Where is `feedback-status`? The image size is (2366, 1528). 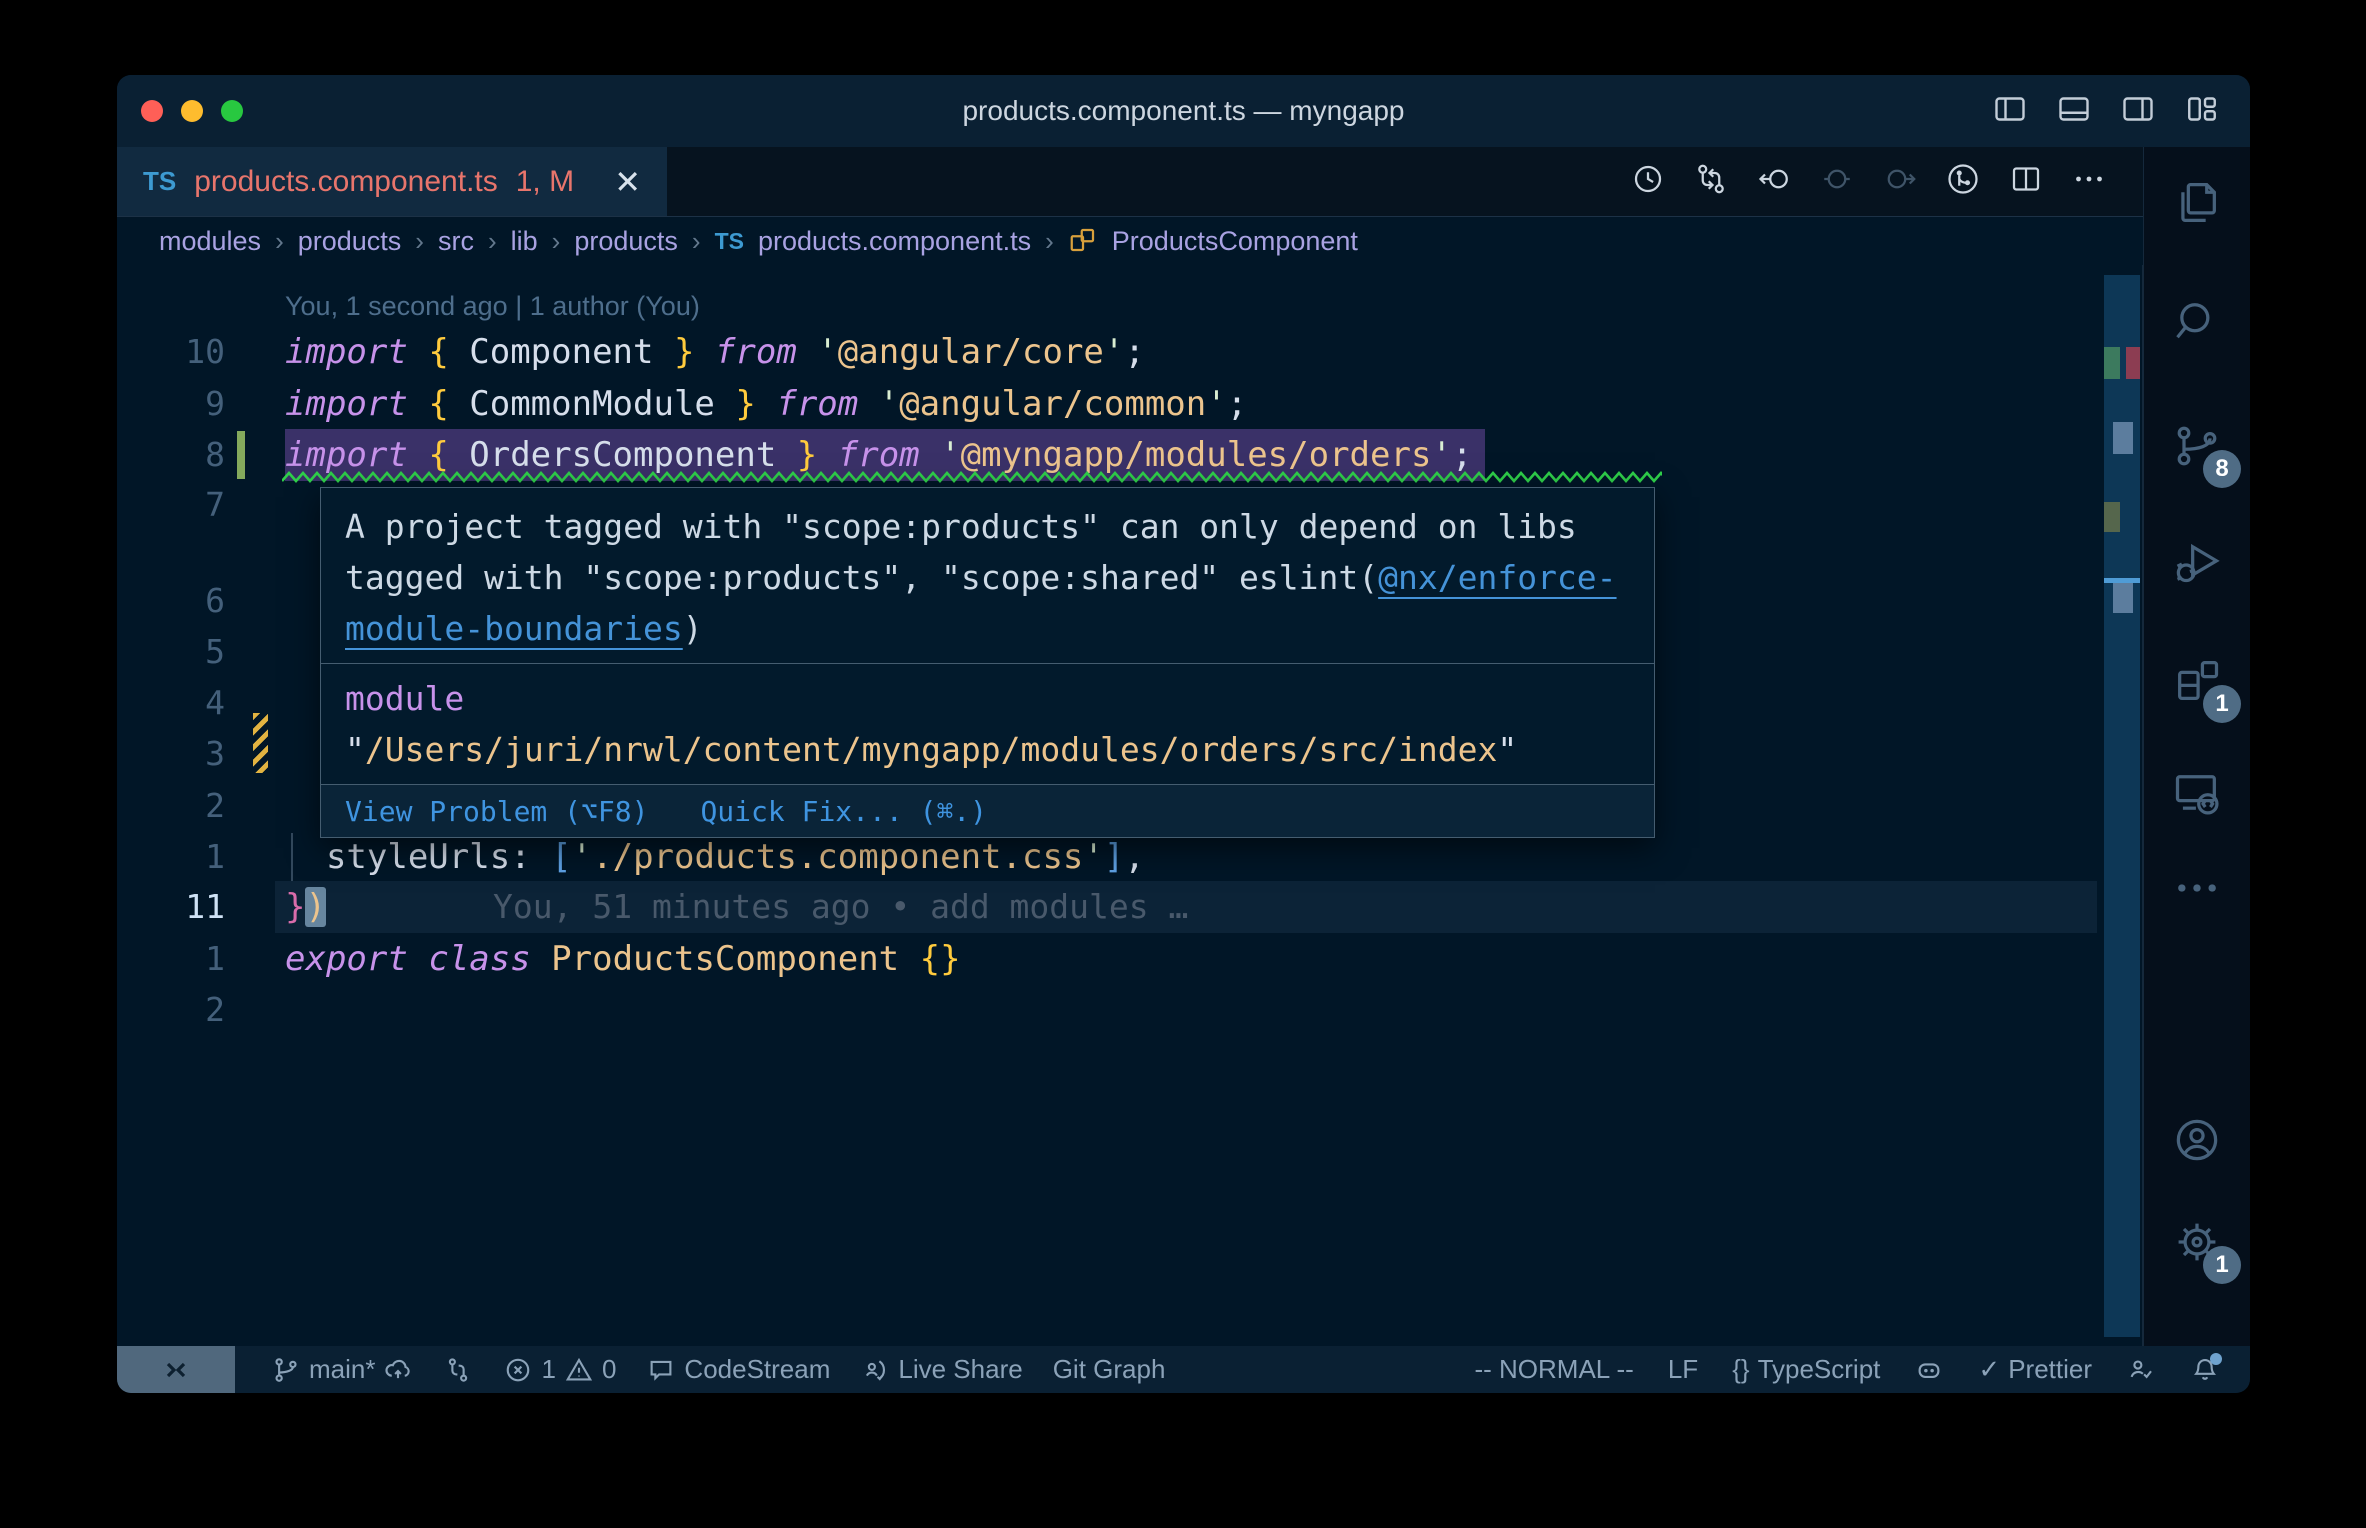 feedback-status is located at coordinates (2141, 1370).